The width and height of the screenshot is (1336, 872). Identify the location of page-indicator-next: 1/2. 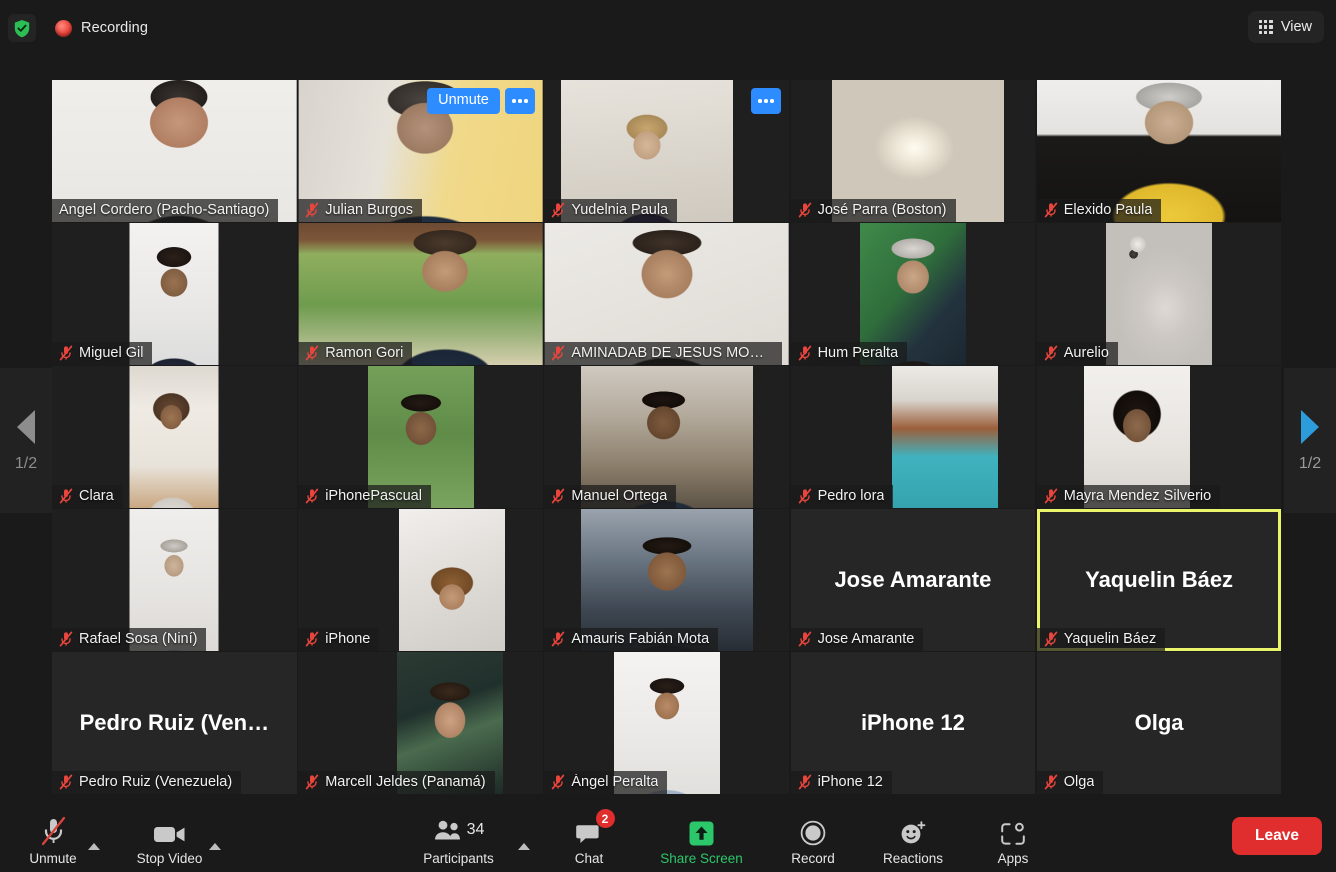
(1310, 463).